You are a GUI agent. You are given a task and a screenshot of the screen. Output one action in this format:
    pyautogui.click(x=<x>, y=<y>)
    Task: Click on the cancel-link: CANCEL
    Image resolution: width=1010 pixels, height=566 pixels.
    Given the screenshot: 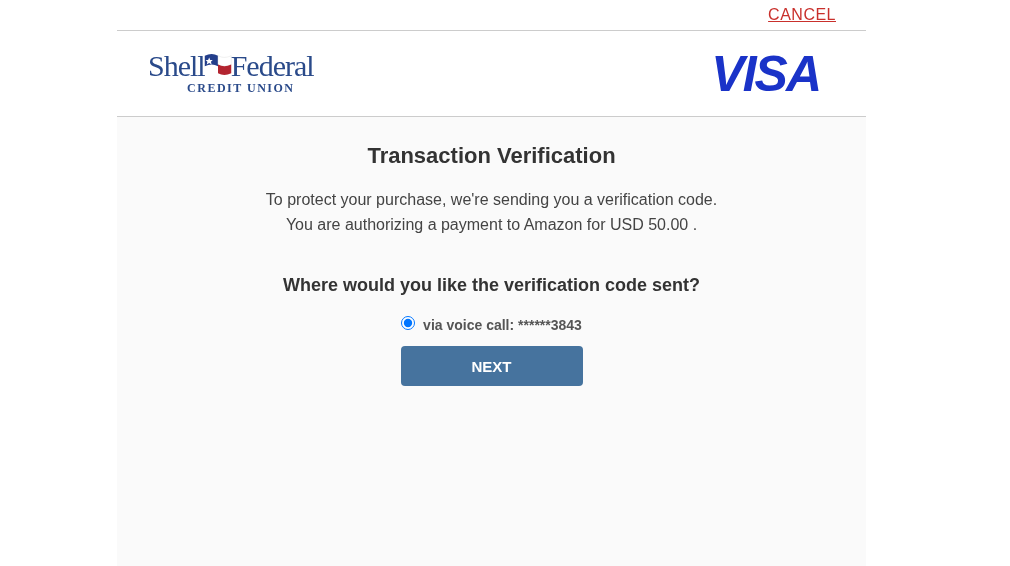 What is the action you would take?
    pyautogui.click(x=802, y=15)
    